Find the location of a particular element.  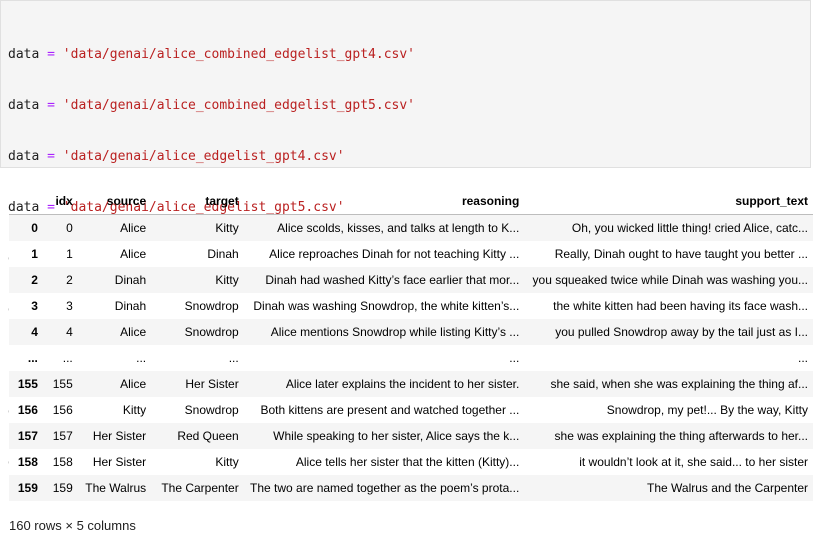

row-index: 4 is located at coordinates (34, 332).